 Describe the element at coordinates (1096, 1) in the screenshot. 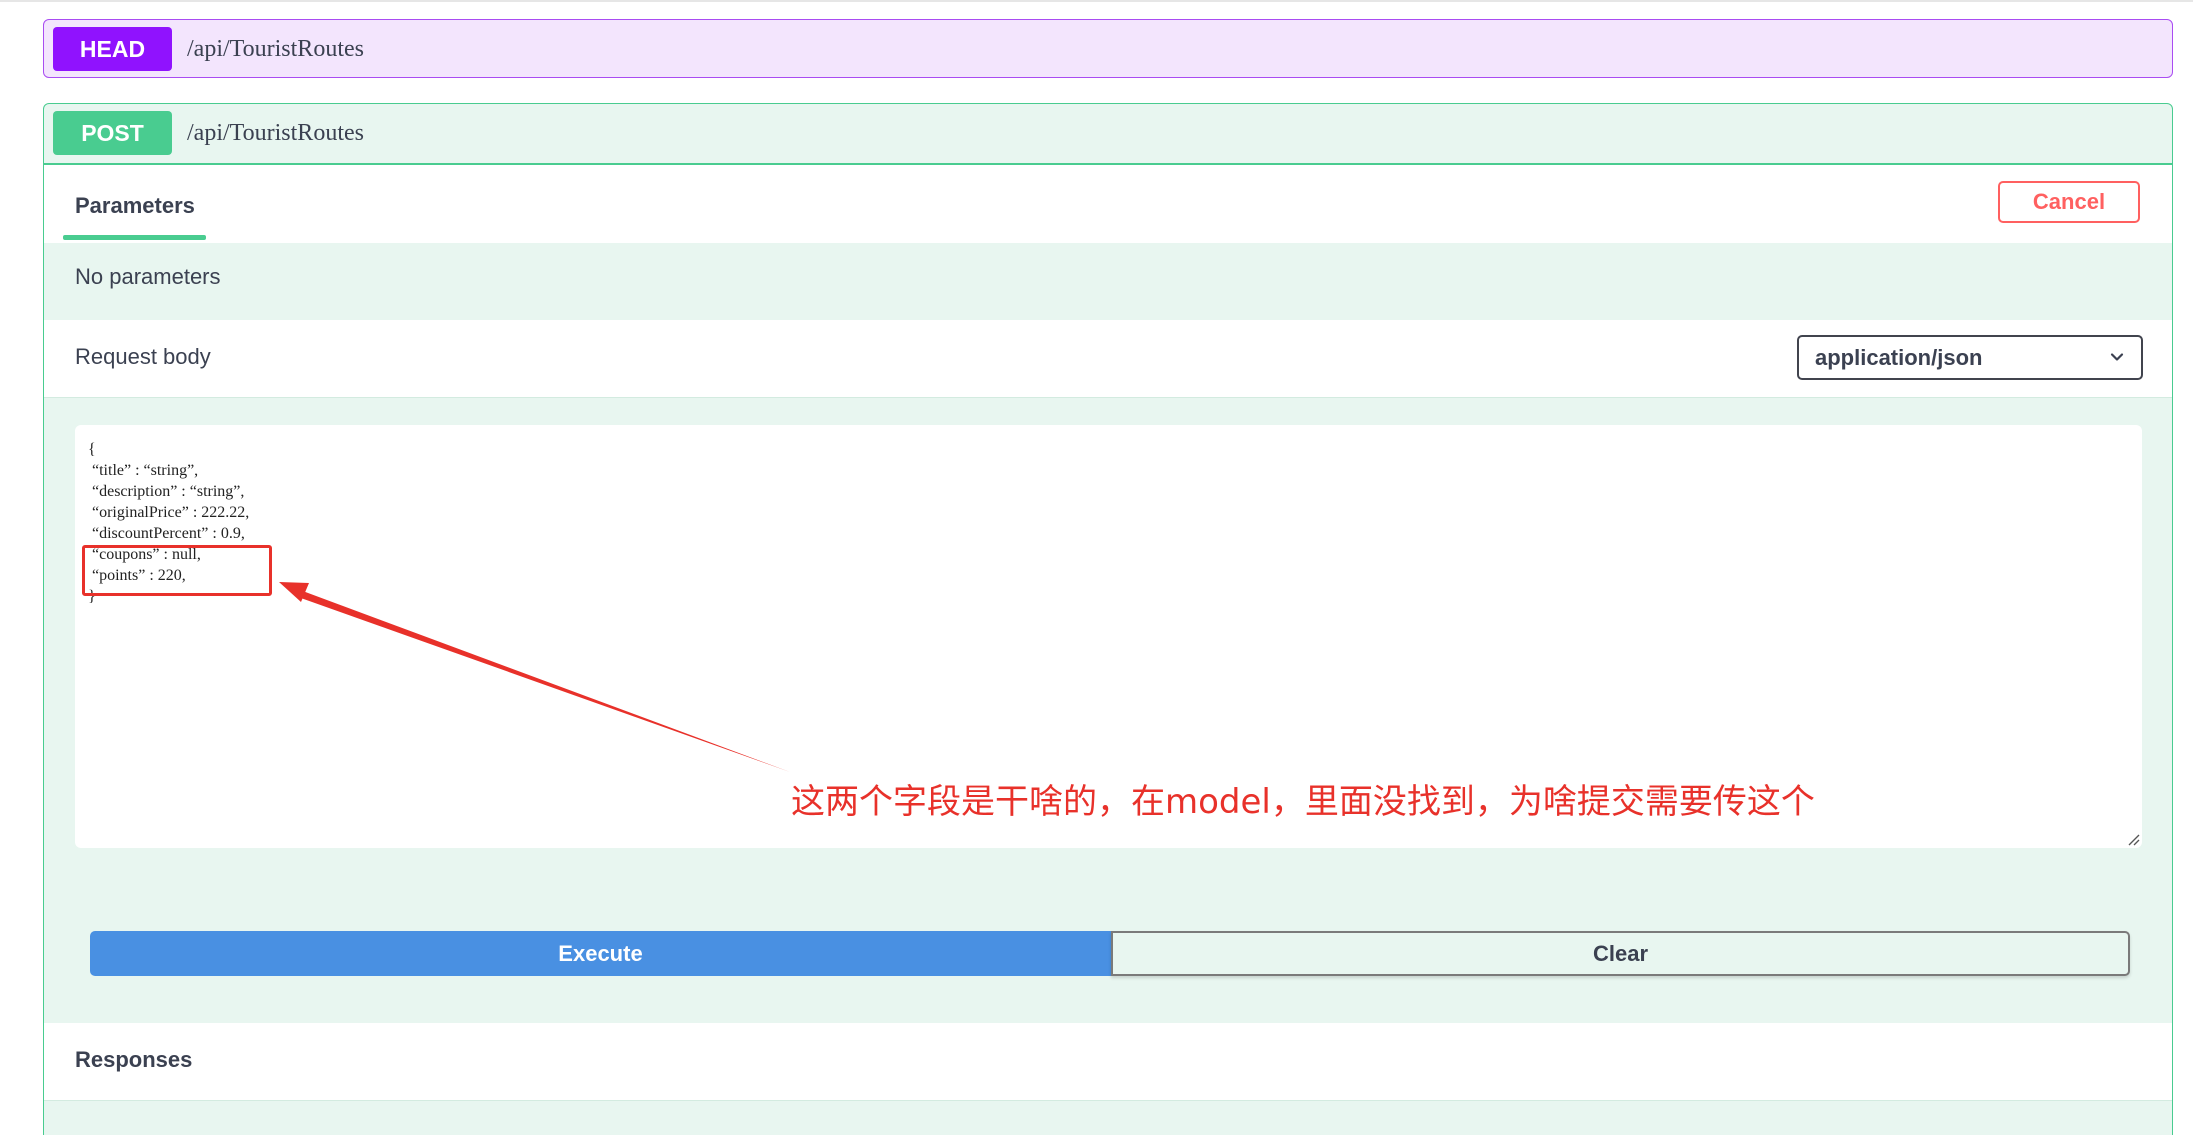

I see `top-hairline` at that location.